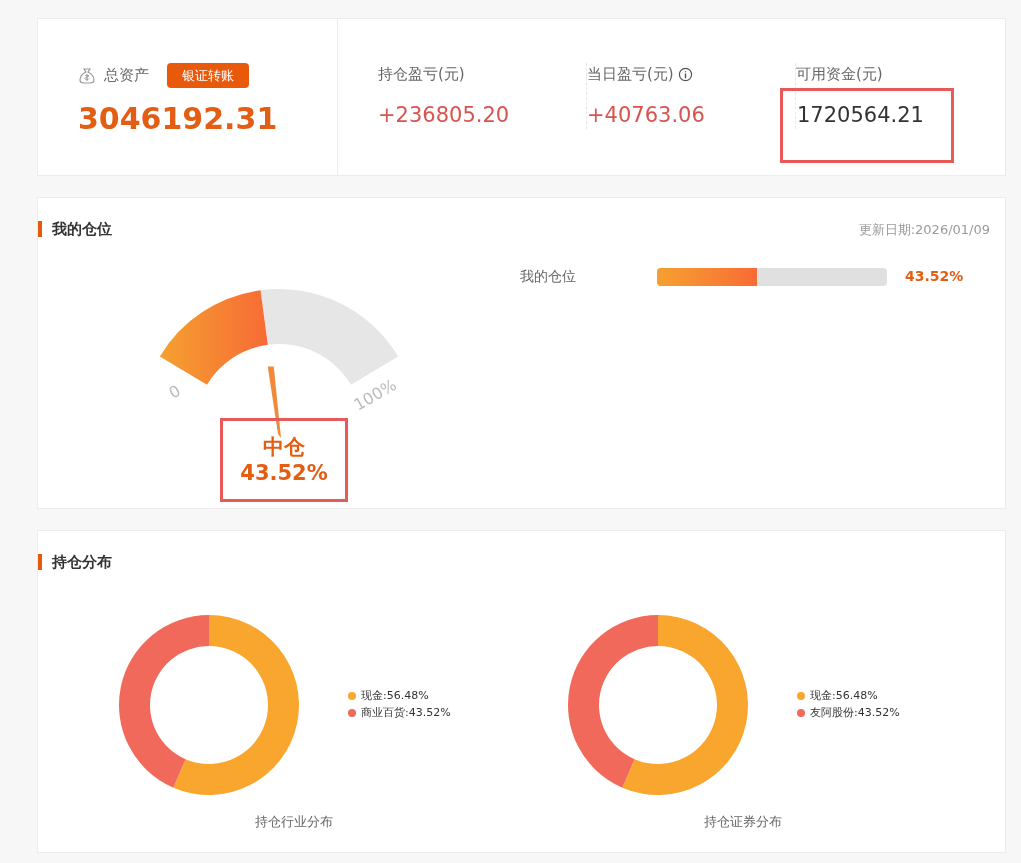  What do you see at coordinates (646, 115) in the screenshot?
I see `stat-value: +40763.06` at bounding box center [646, 115].